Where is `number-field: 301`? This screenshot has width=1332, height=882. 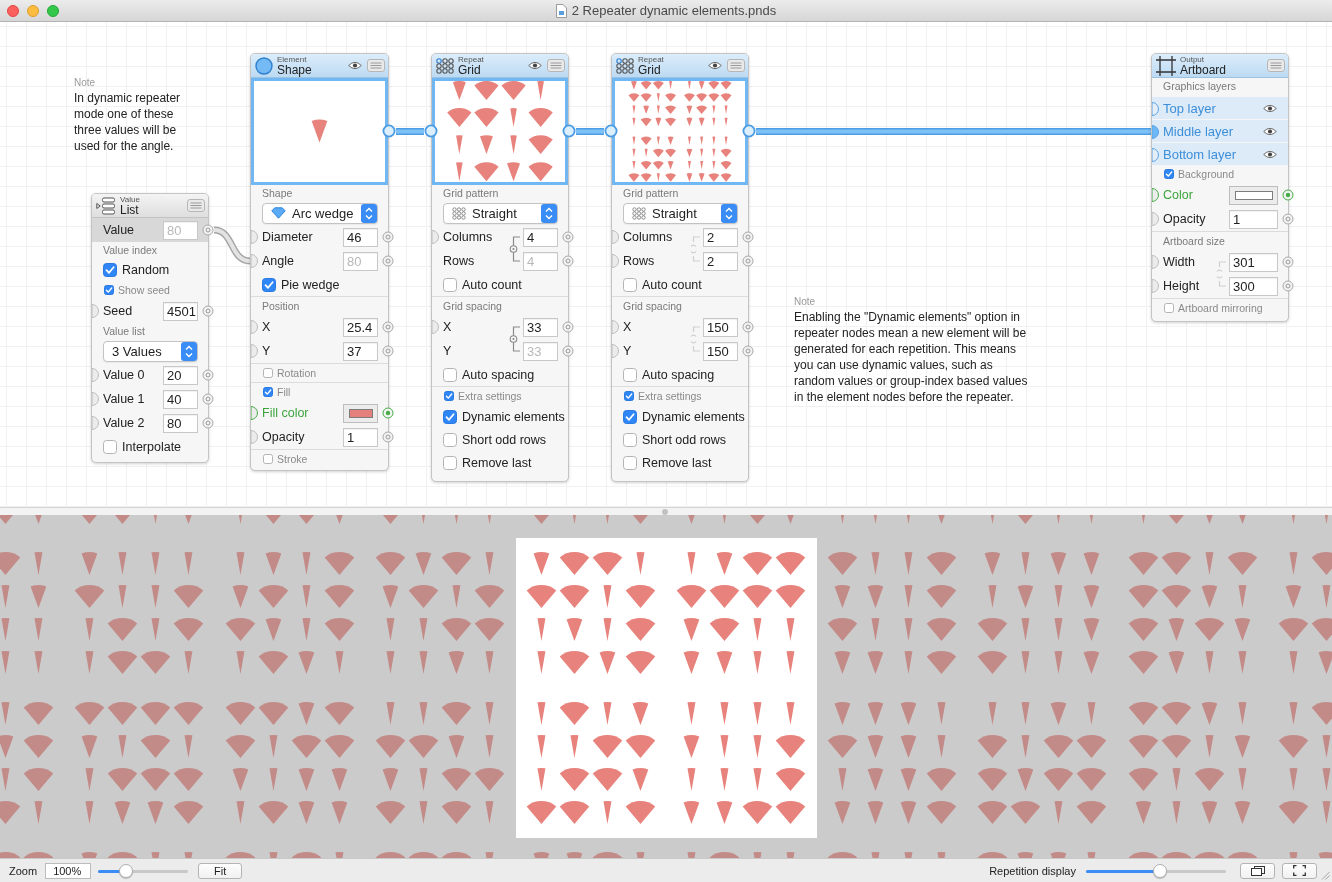 number-field: 301 is located at coordinates (1253, 262).